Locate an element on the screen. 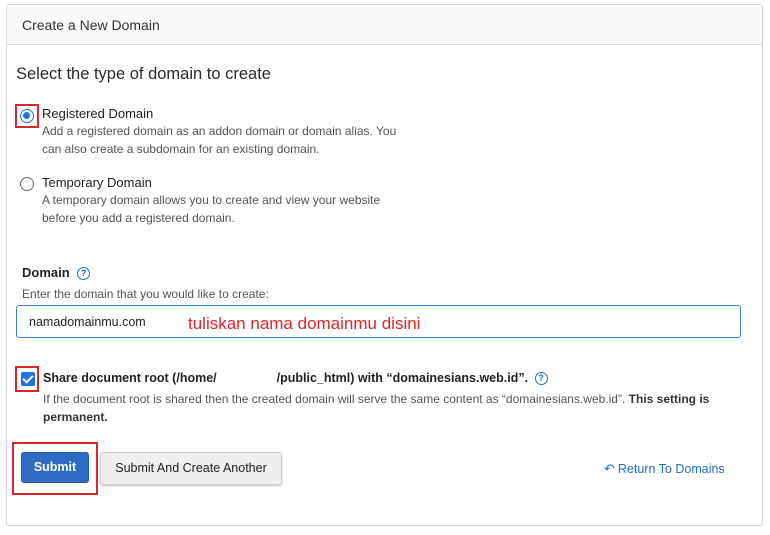 The image size is (770, 535). domain-field-label: Domain is located at coordinates (46, 272).